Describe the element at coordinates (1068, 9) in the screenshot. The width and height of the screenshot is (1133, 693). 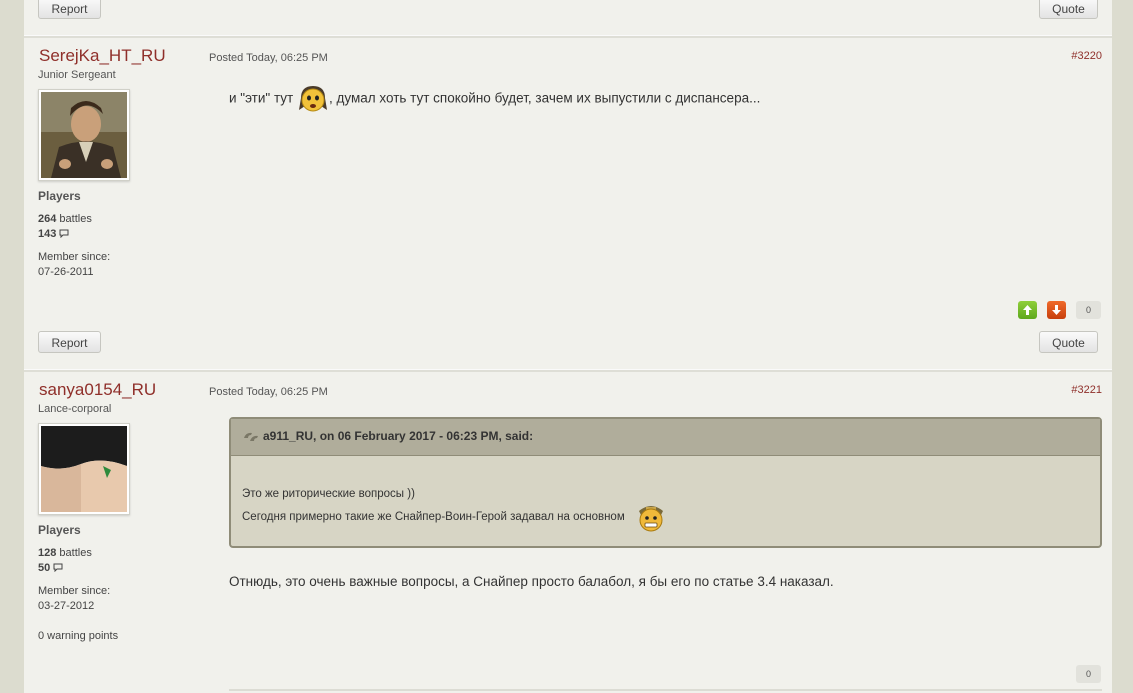
I see `quote-button-prev: Quote` at that location.